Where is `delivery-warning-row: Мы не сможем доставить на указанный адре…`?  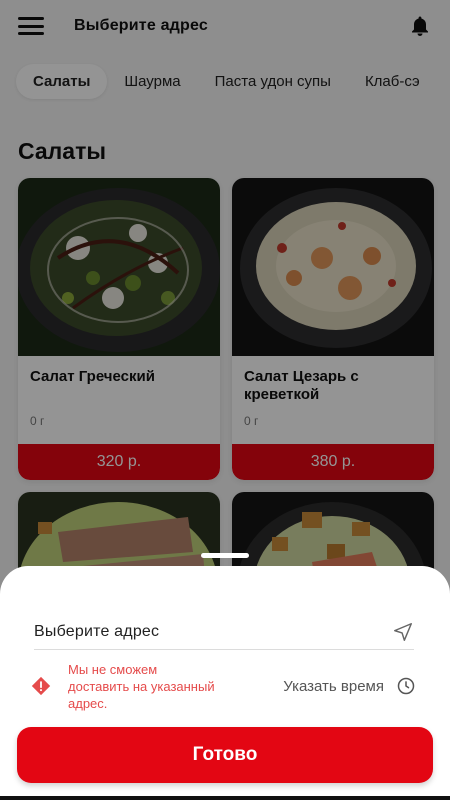 delivery-warning-row: Мы не сможем доставить на указанный адре… is located at coordinates (223, 686).